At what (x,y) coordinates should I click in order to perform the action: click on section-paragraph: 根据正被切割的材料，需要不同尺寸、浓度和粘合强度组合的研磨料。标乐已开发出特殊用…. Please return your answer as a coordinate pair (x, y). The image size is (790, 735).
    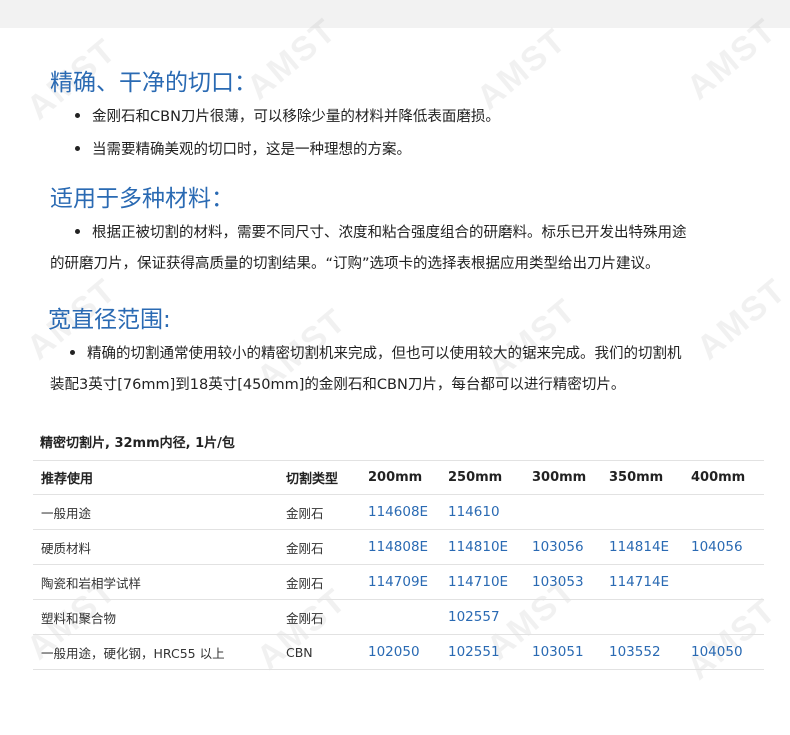
    Looking at the image, I should click on (420, 249).